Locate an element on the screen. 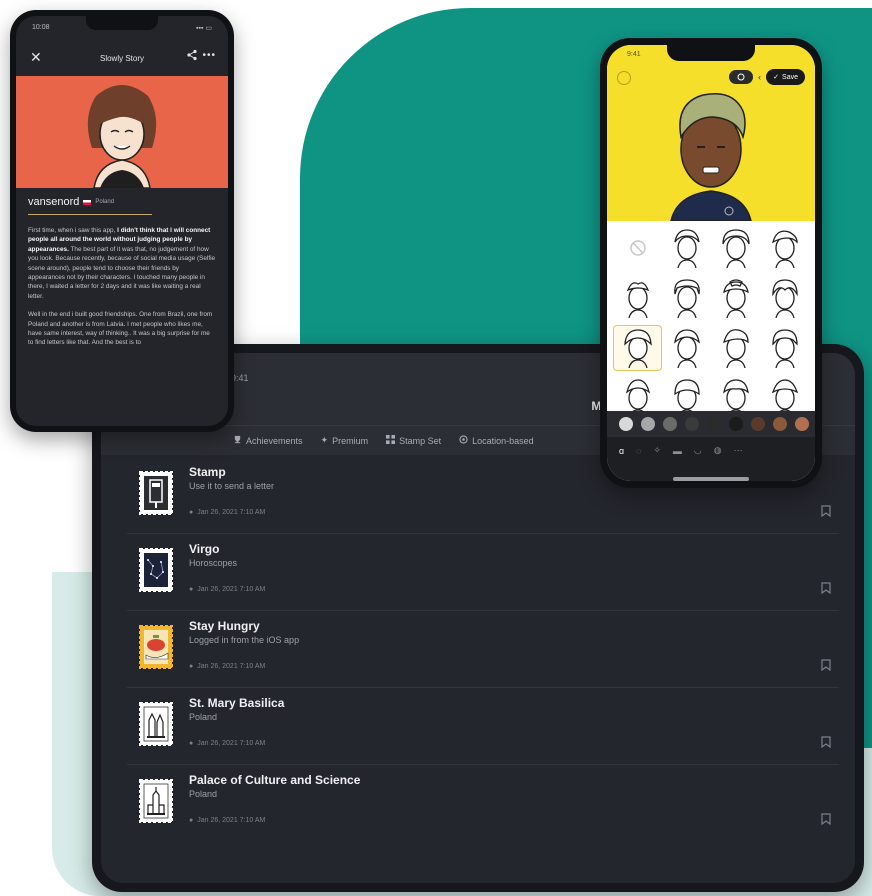  signal-battery-icon: ▪▪▪ ▭ is located at coordinates (203, 28).